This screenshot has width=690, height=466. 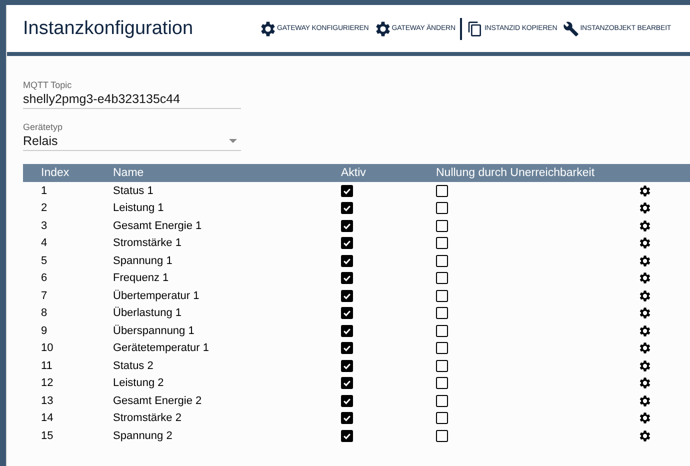 I want to click on table-cell-text: Stromstärke 1, so click(x=147, y=243).